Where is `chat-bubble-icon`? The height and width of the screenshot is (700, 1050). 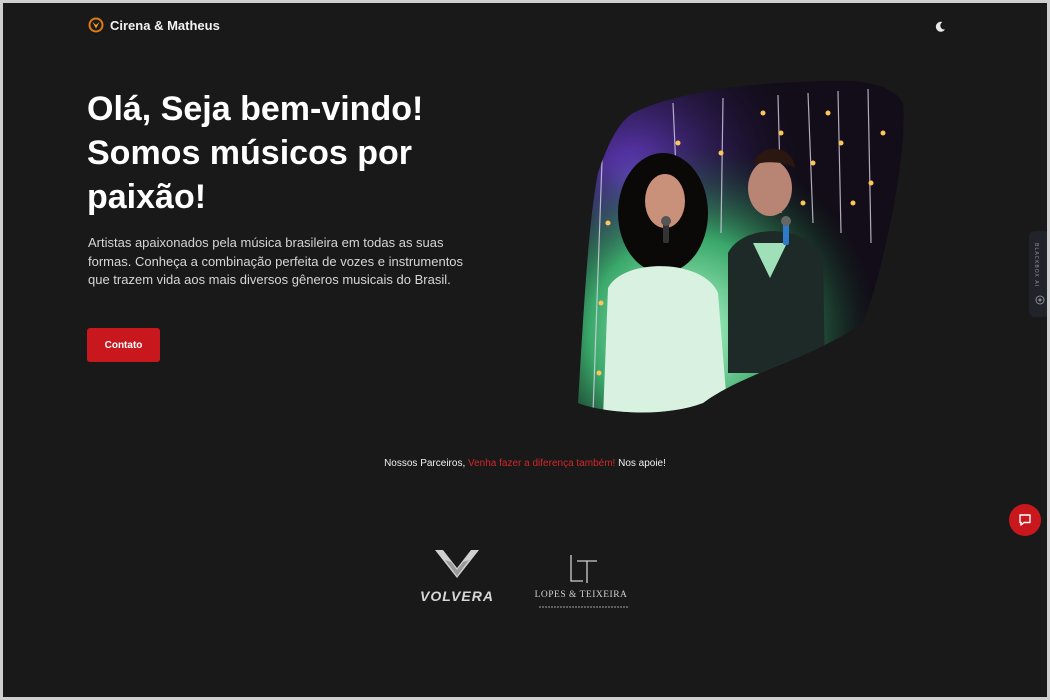
chat-bubble-icon is located at coordinates (1025, 520).